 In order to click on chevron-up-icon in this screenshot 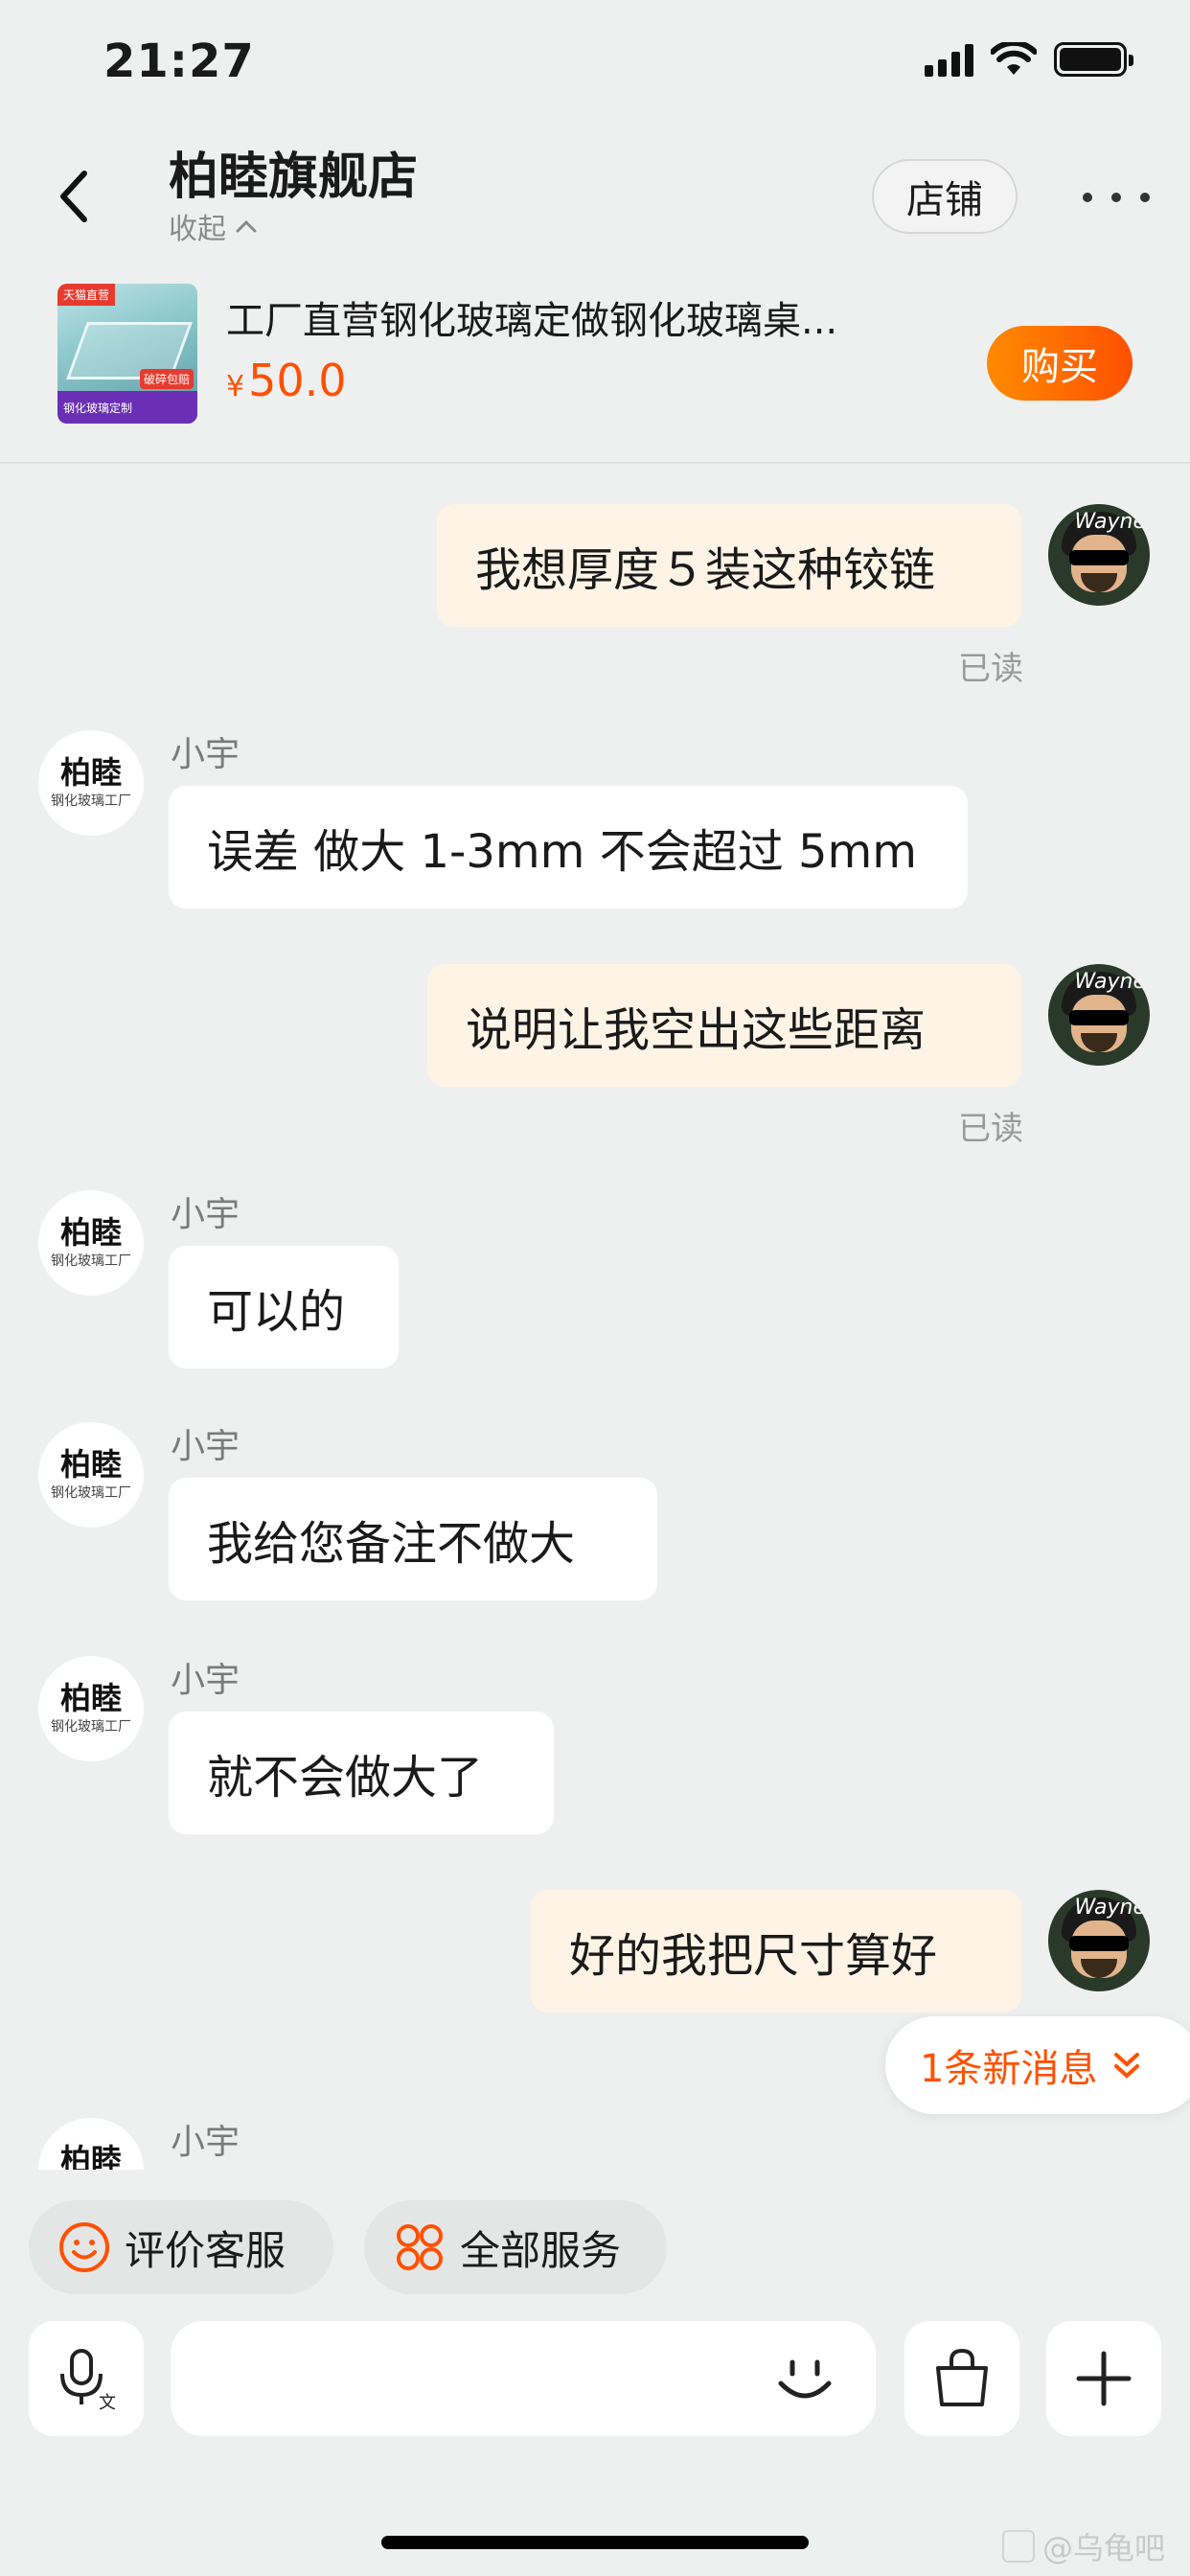, I will do `click(247, 226)`.